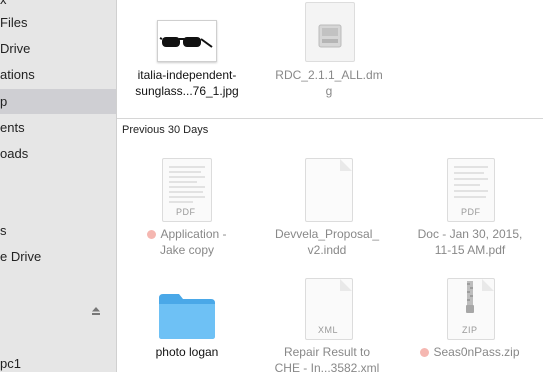 Image resolution: width=543 pixels, height=376 pixels. I want to click on sidebar-item-drive: Drive, so click(15, 48).